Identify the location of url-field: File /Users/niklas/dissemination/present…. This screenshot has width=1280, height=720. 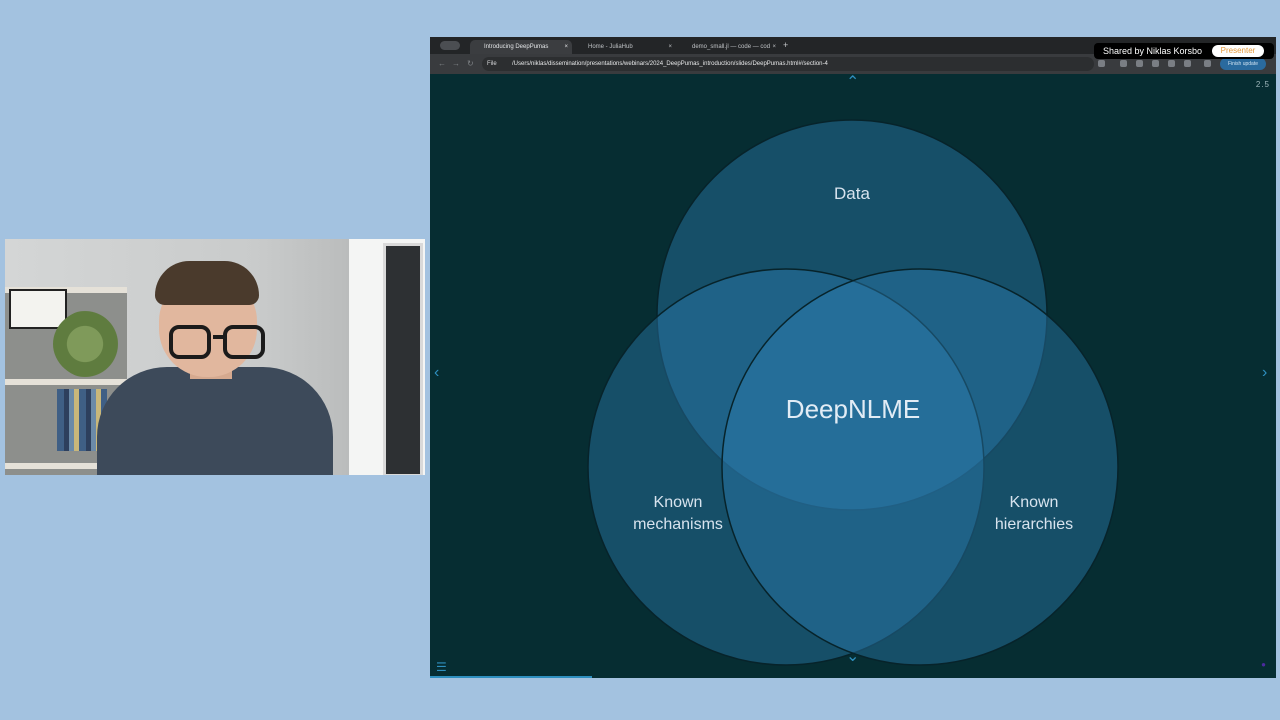
(788, 64).